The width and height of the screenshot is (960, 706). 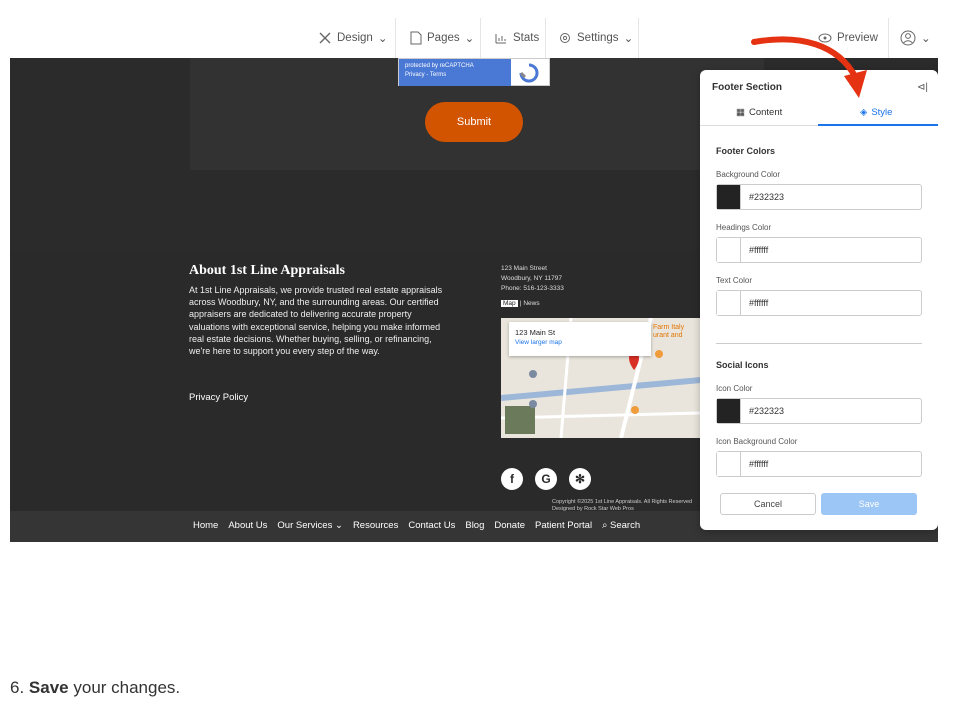 What do you see at coordinates (509, 525) in the screenshot?
I see `nav-item-donate: Donate` at bounding box center [509, 525].